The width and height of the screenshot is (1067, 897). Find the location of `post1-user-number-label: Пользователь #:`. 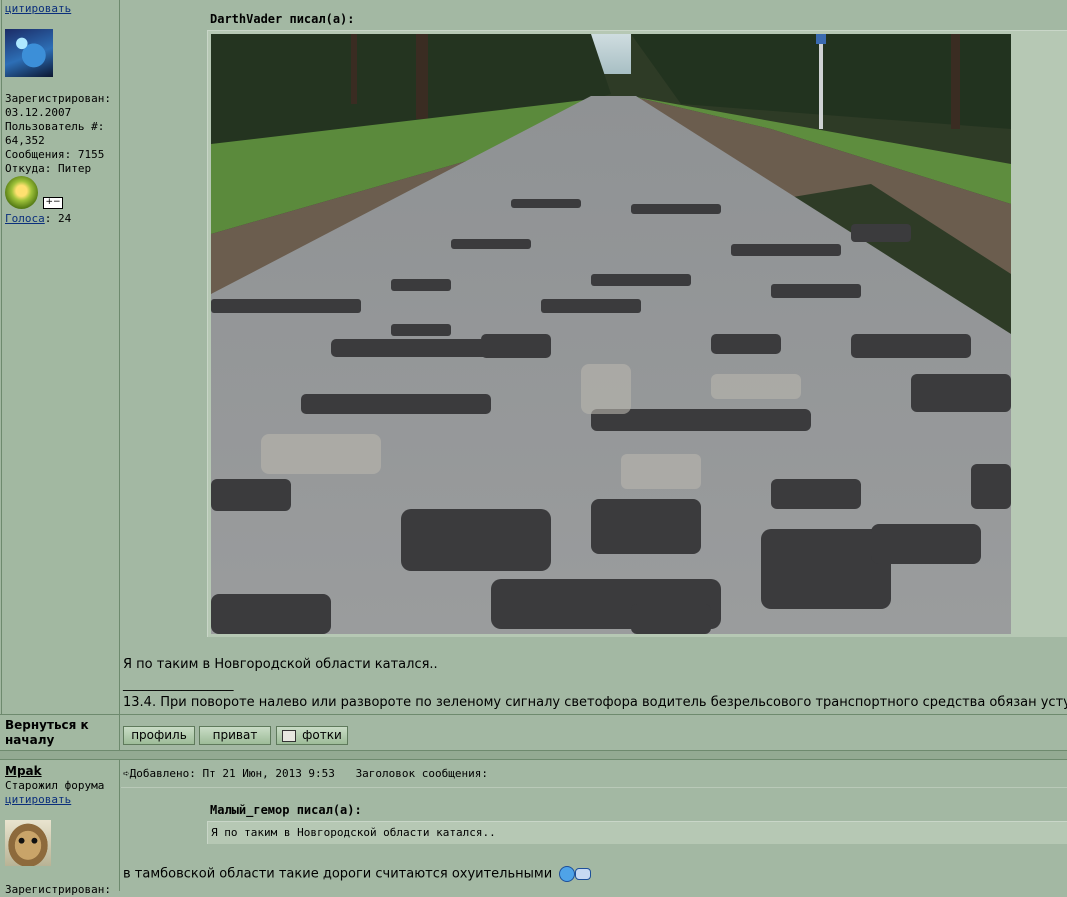

post1-user-number-label: Пользователь #: is located at coordinates (55, 126).